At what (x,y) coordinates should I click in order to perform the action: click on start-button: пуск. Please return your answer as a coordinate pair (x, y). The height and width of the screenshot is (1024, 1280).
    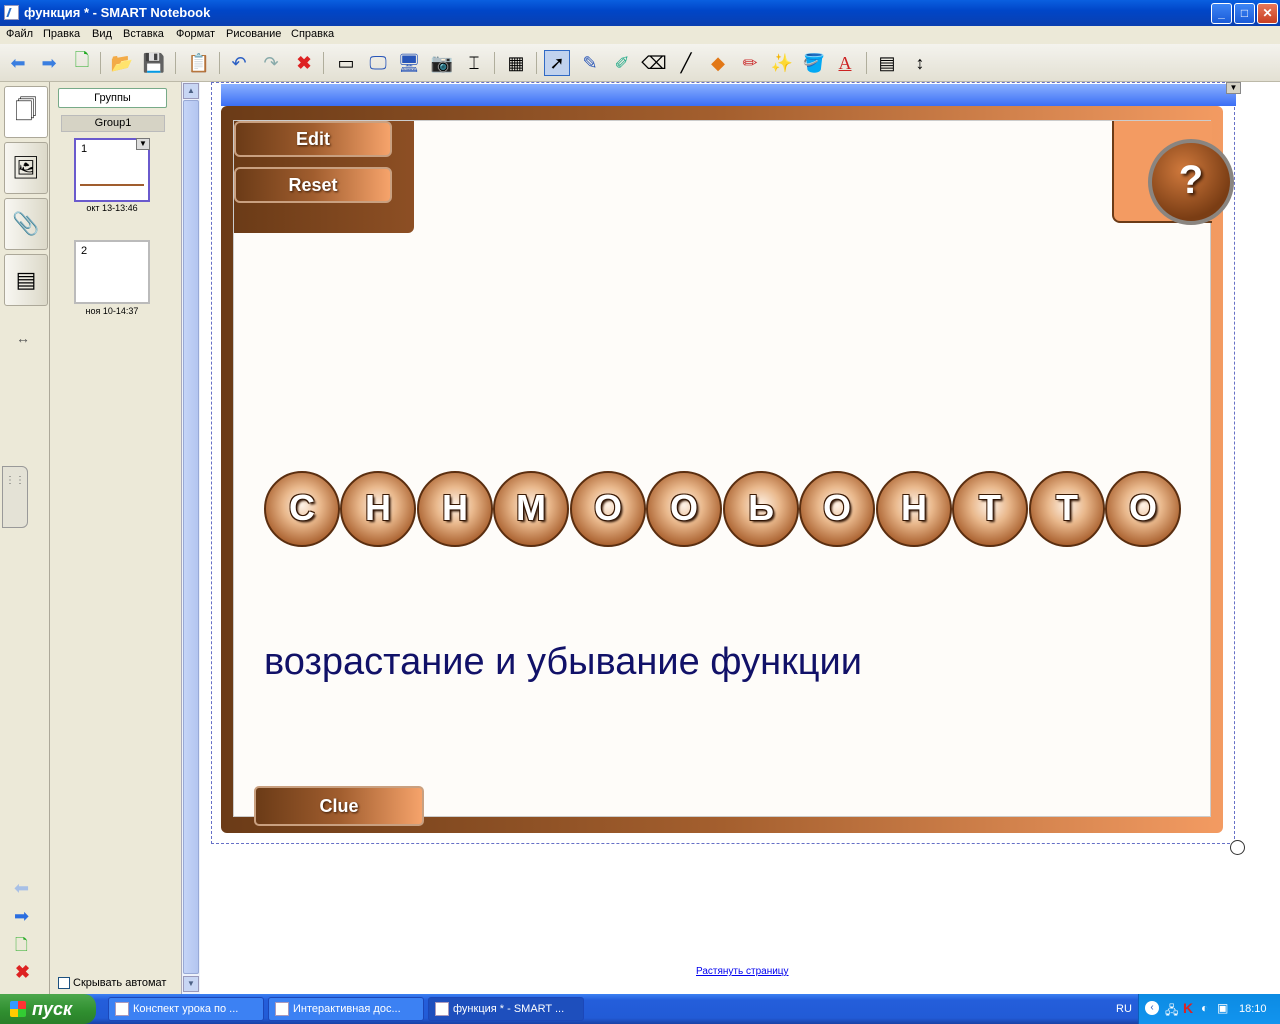
    Looking at the image, I should click on (48, 1009).